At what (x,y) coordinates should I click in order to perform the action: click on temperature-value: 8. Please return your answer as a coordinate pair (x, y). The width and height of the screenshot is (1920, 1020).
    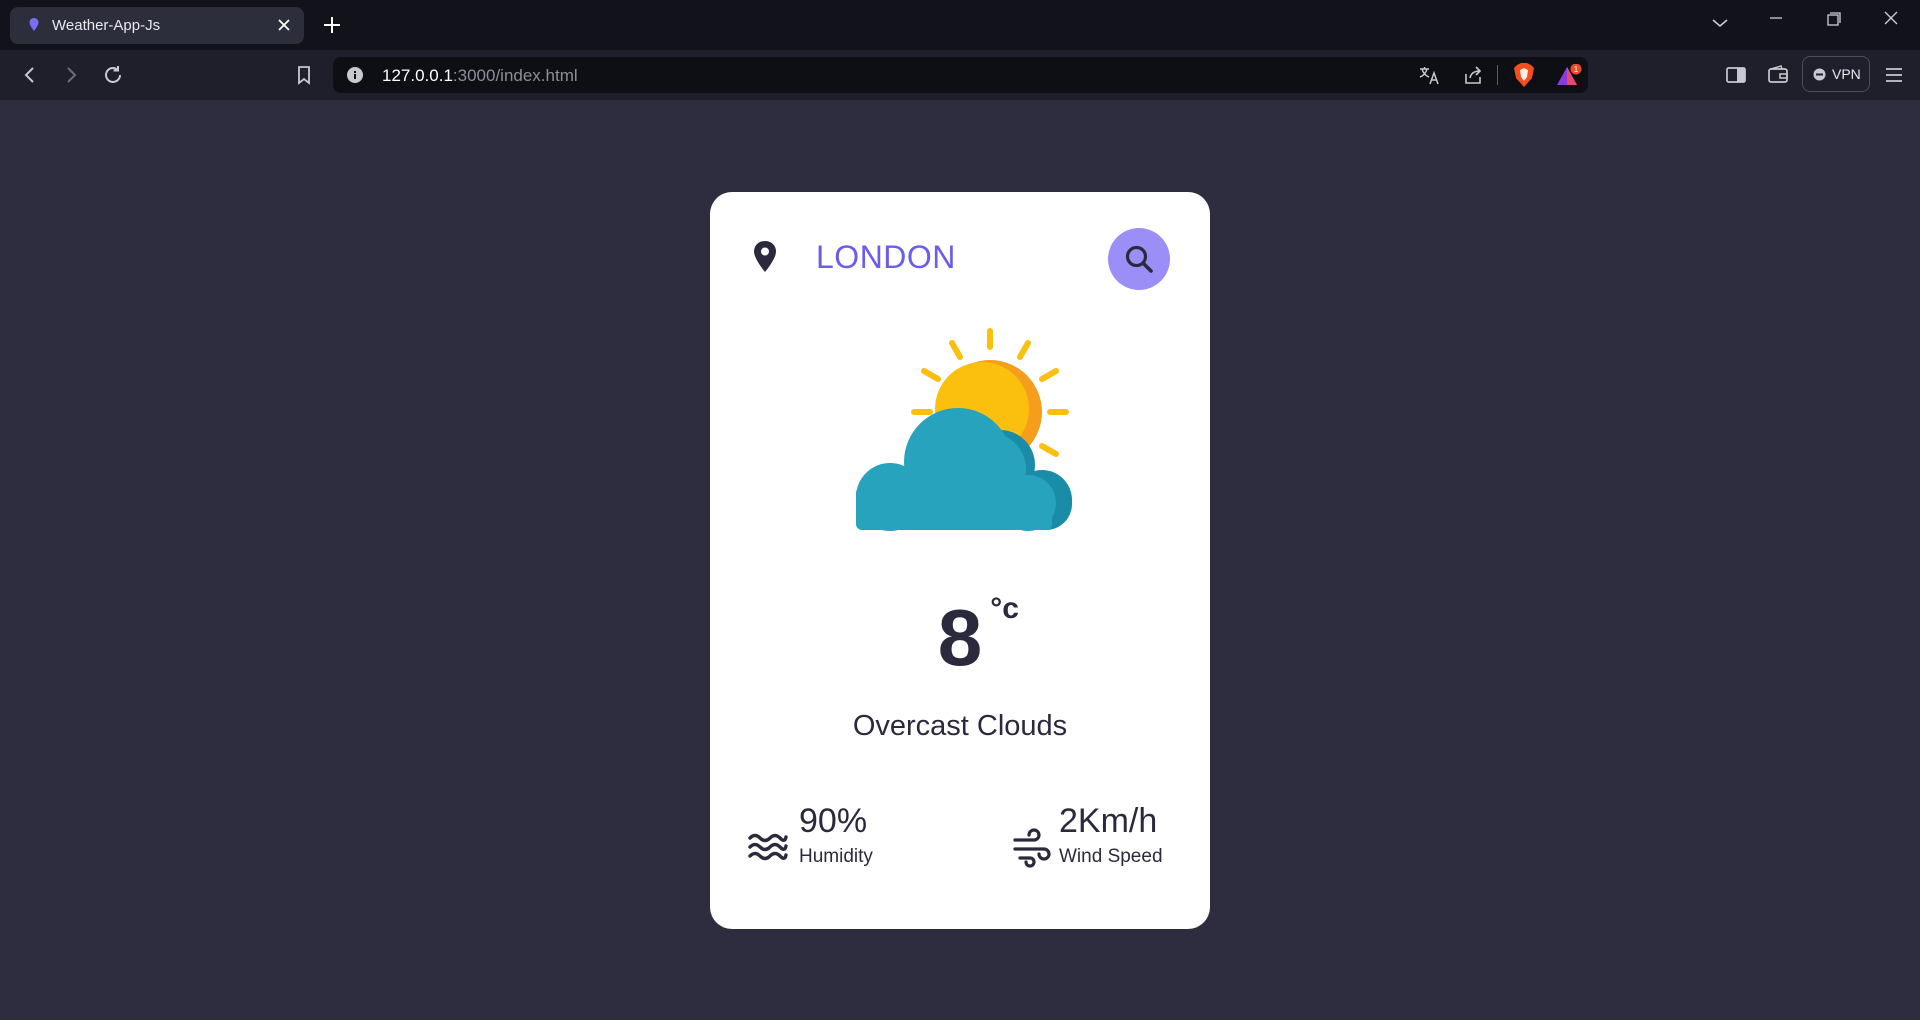
    Looking at the image, I should click on (960, 637).